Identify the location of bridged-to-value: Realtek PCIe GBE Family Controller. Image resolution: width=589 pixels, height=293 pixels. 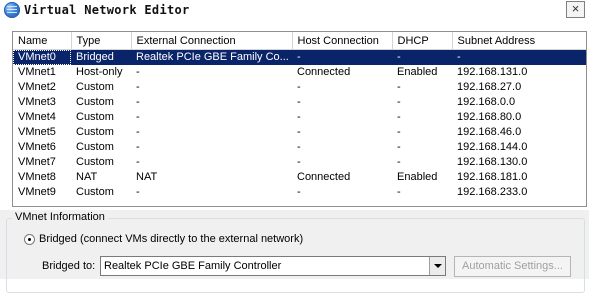
(193, 266).